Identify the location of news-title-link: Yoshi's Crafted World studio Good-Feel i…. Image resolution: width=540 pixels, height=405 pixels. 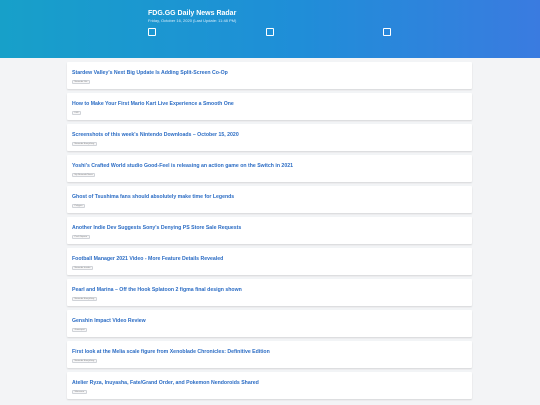
(182, 166).